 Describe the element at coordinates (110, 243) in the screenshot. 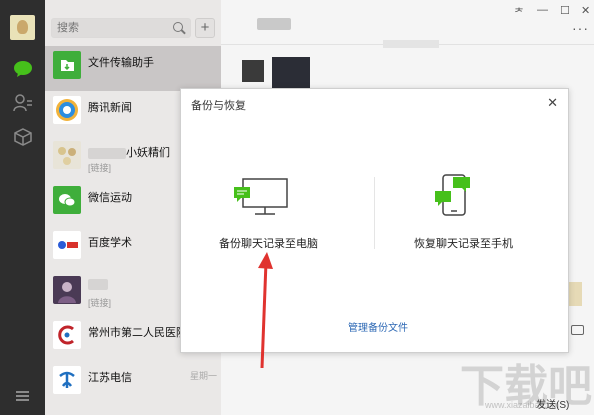

I see `chat-name: 百度学术` at that location.